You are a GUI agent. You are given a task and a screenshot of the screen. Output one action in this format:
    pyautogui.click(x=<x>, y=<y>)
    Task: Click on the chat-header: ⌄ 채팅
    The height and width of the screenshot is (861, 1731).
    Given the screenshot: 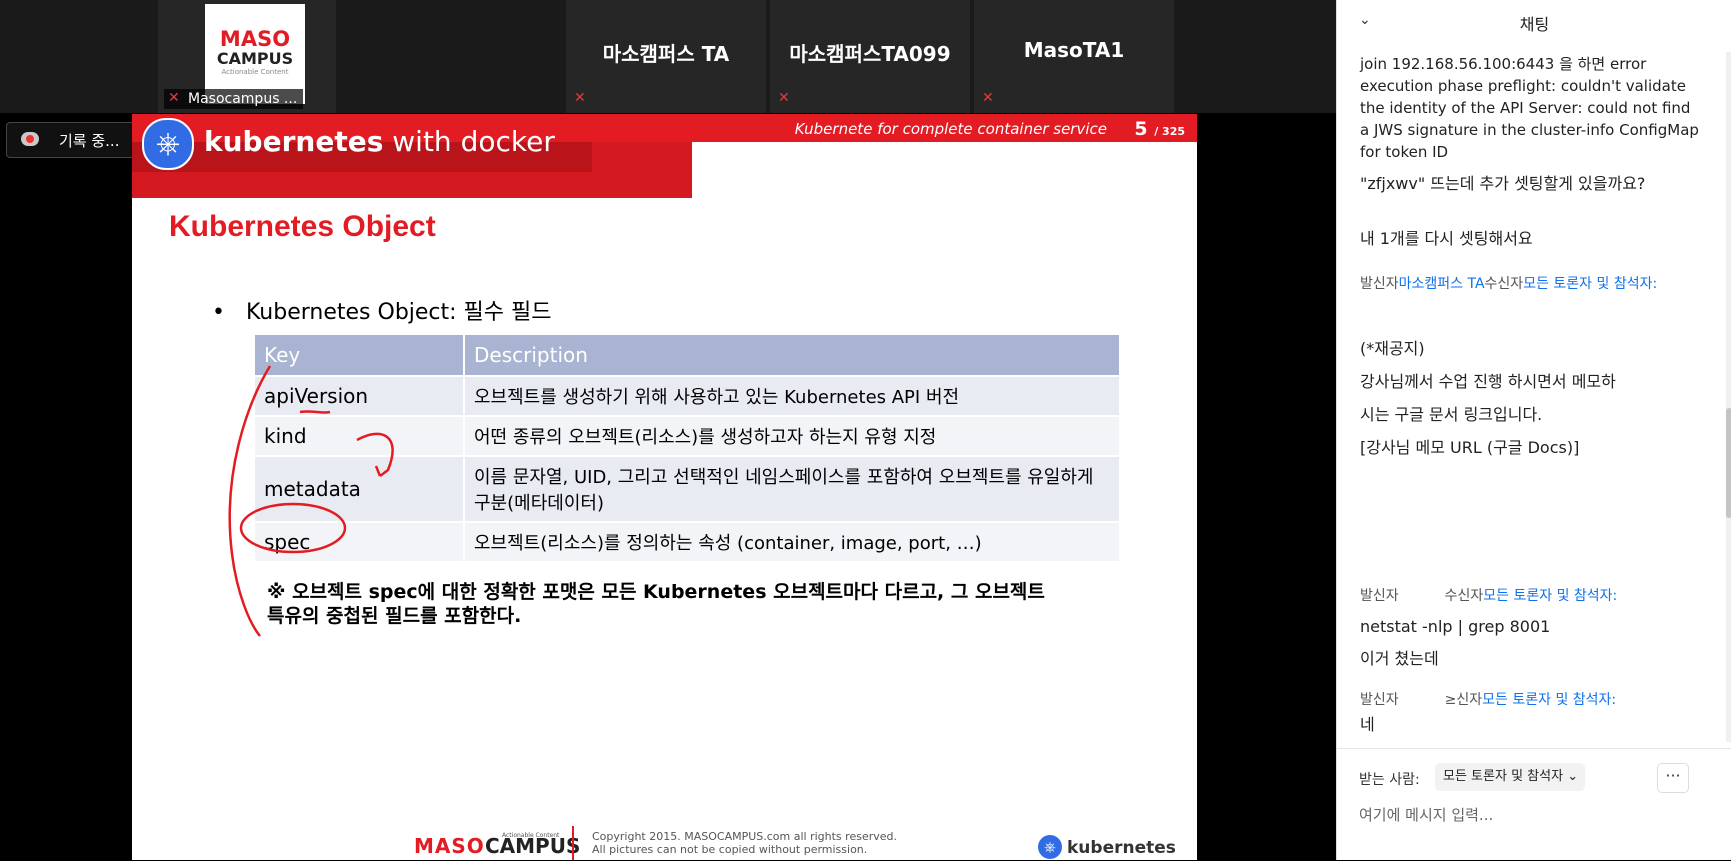 What is the action you would take?
    pyautogui.click(x=1534, y=21)
    